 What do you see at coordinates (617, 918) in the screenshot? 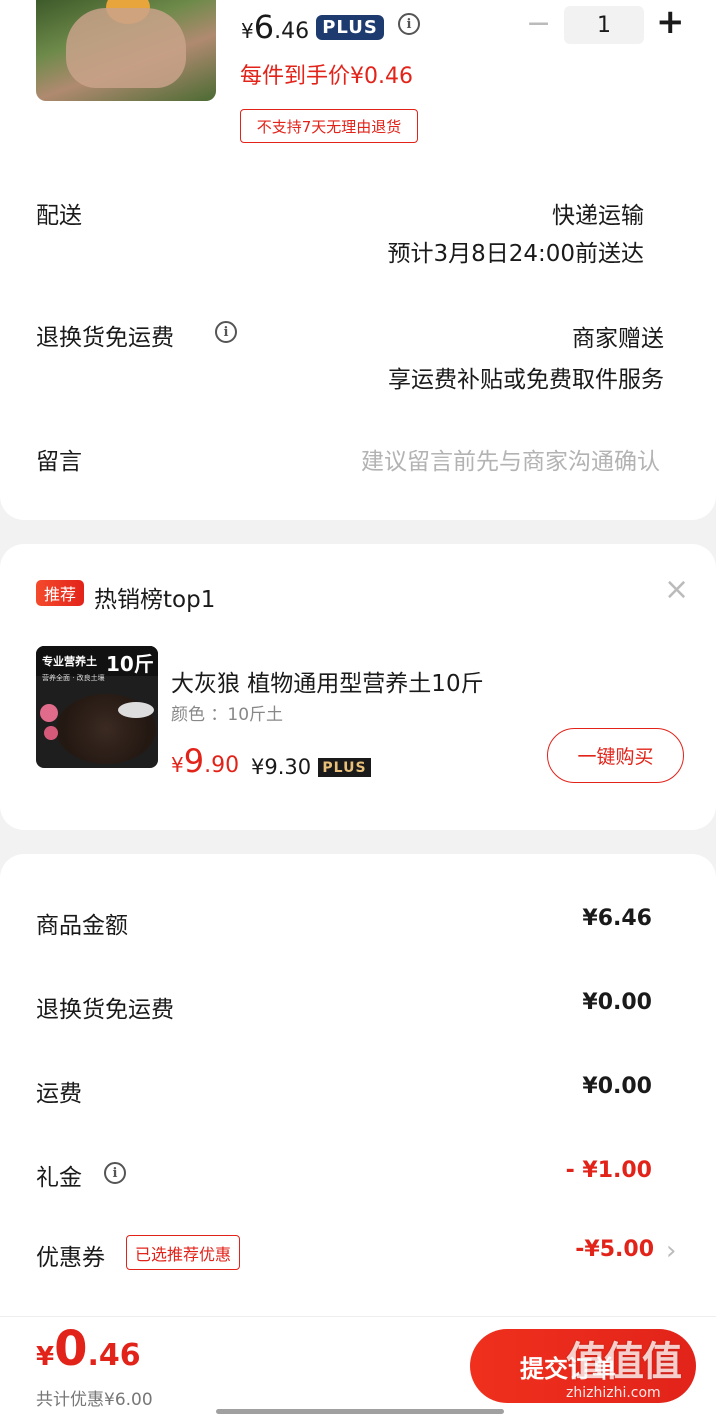
I see `summary-row-goods-value: ¥6.46` at bounding box center [617, 918].